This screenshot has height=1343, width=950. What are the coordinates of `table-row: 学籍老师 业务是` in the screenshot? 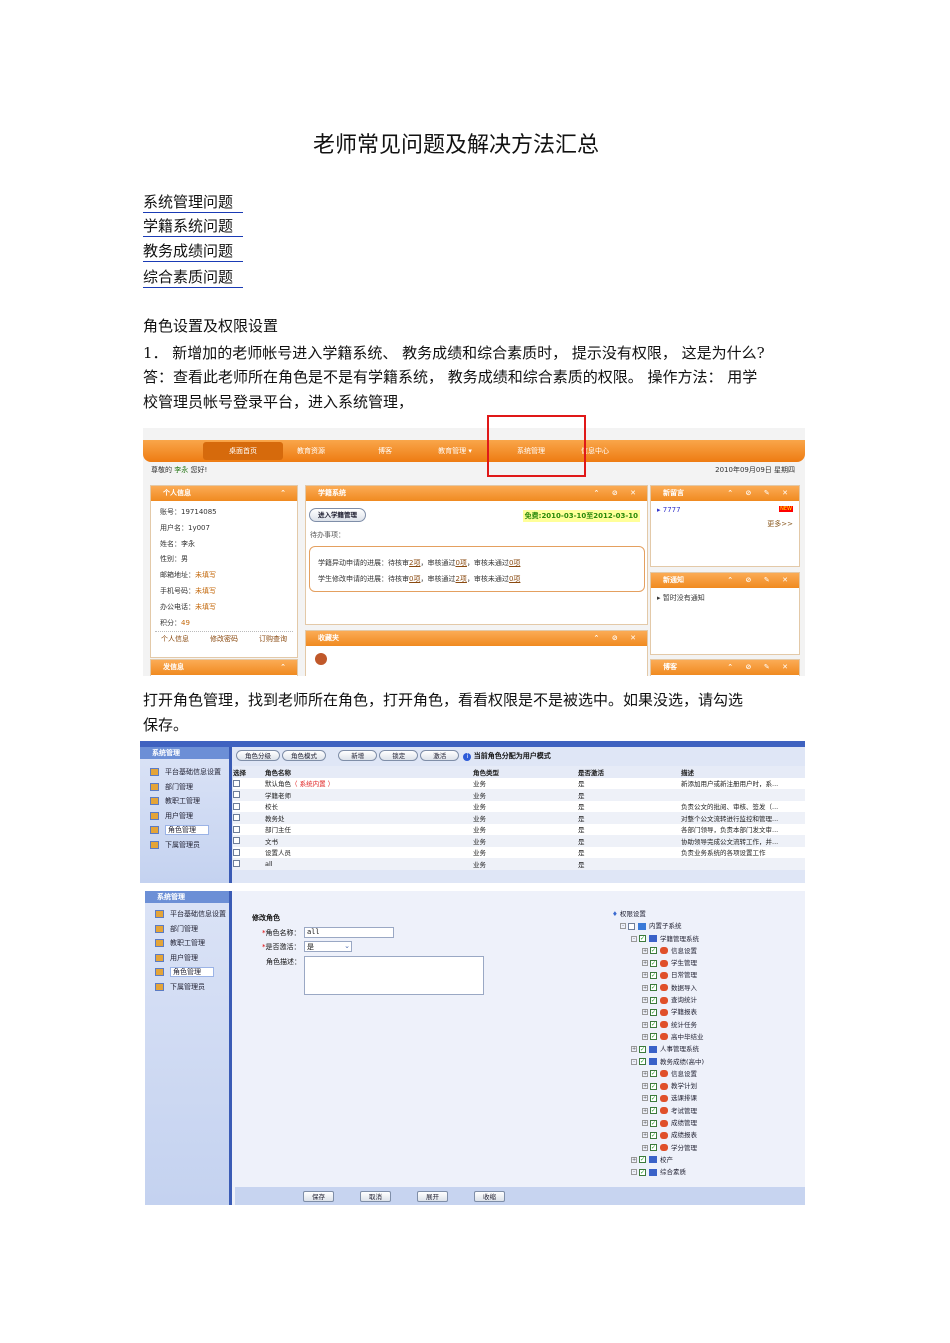 It's located at (519, 795).